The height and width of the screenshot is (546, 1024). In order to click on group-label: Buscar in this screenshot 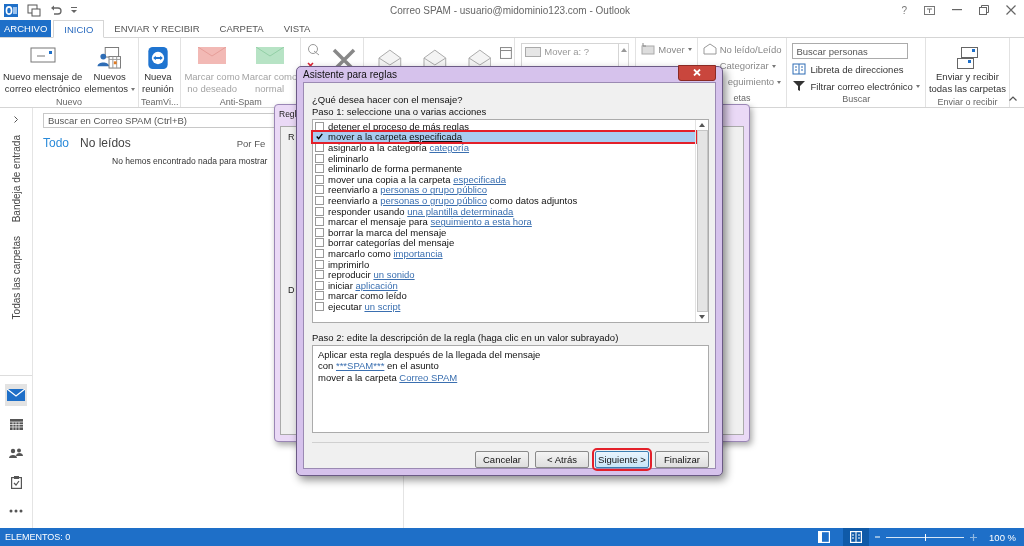, I will do `click(856, 99)`.